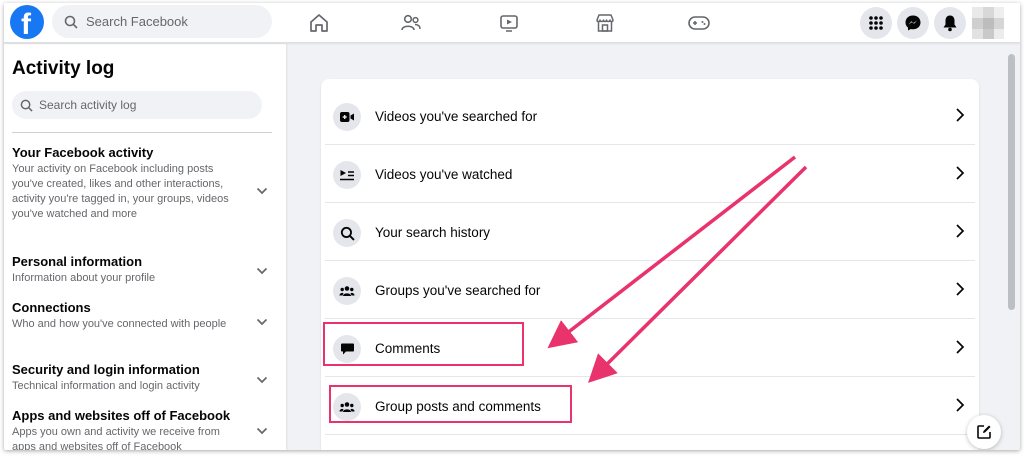  What do you see at coordinates (119, 324) in the screenshot?
I see `section-description: Who and how you've connected with people` at bounding box center [119, 324].